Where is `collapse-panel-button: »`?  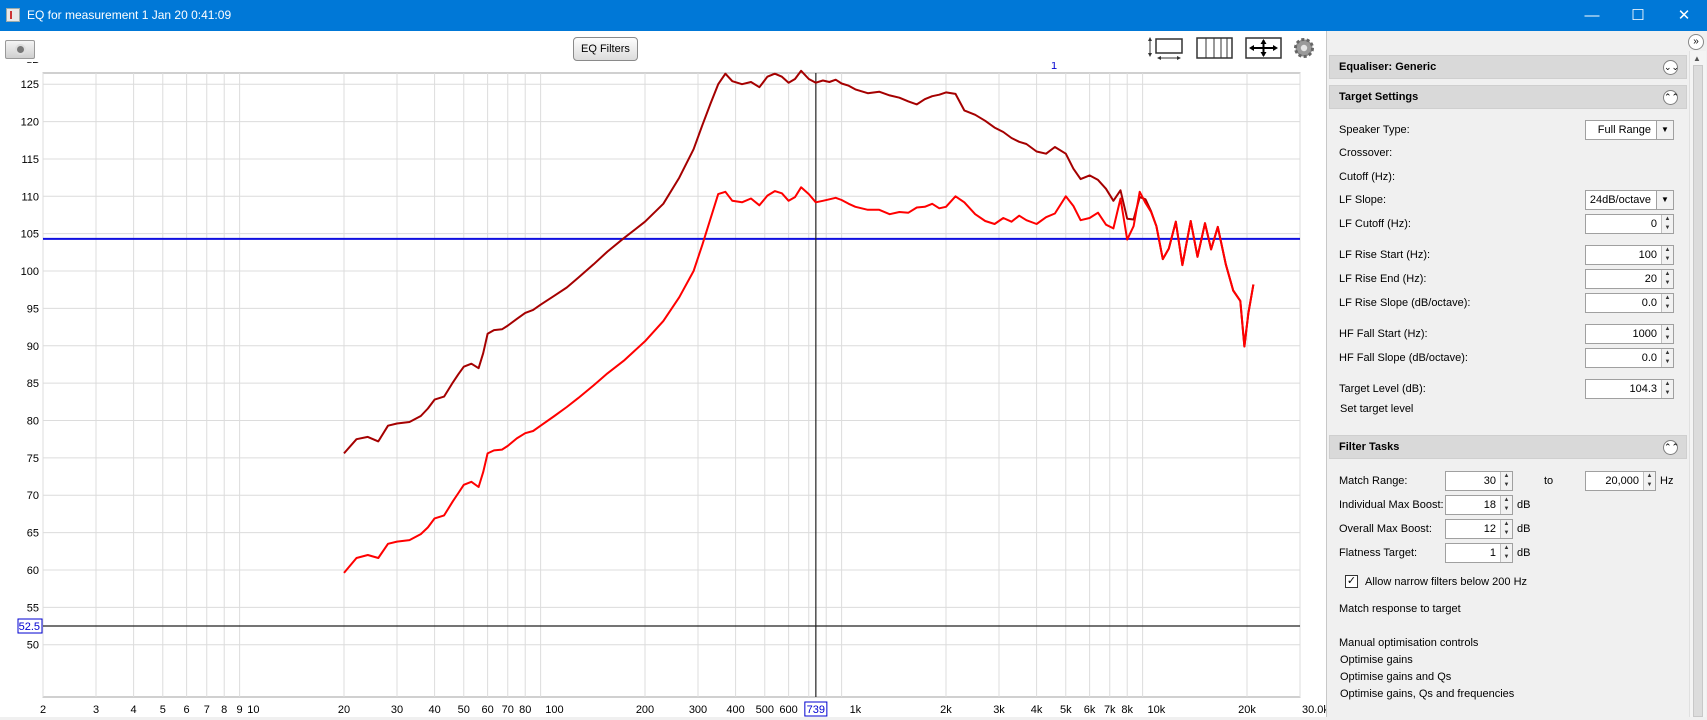
collapse-panel-button: » is located at coordinates (1696, 42).